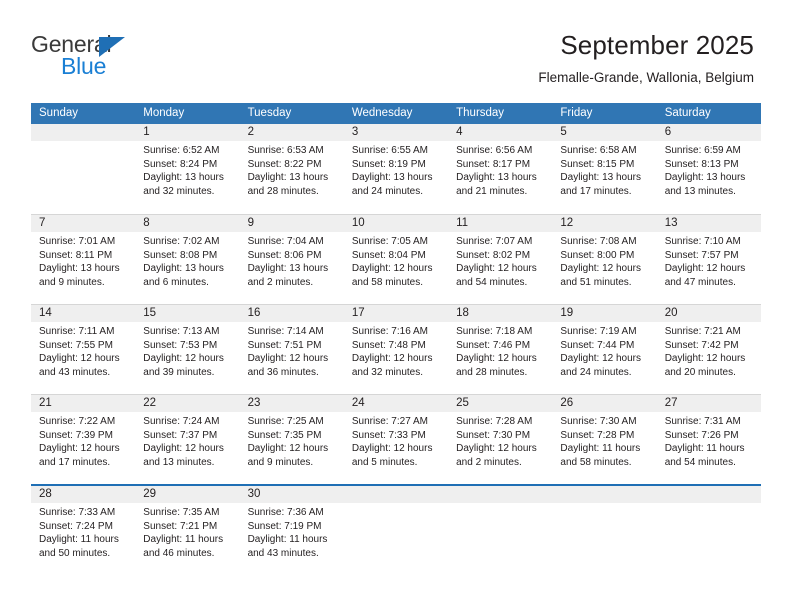 The height and width of the screenshot is (612, 792). Describe the element at coordinates (598, 241) in the screenshot. I see `sunrise-text: Sunrise: 7:08 AM` at that location.